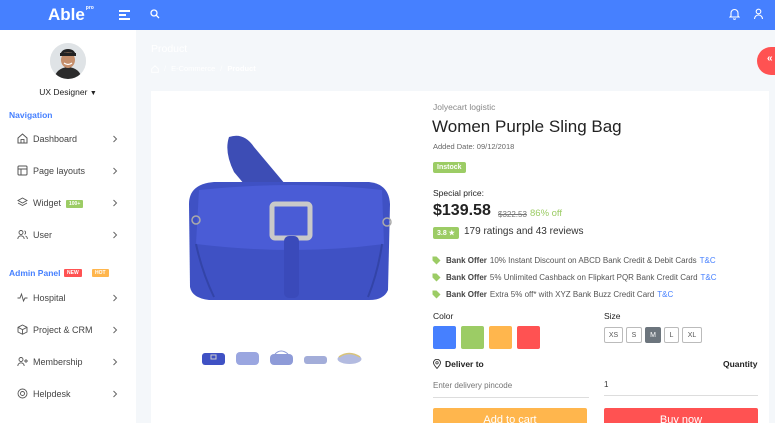 This screenshot has height=423, width=775. What do you see at coordinates (612, 316) in the screenshot?
I see `size-label: Size` at bounding box center [612, 316].